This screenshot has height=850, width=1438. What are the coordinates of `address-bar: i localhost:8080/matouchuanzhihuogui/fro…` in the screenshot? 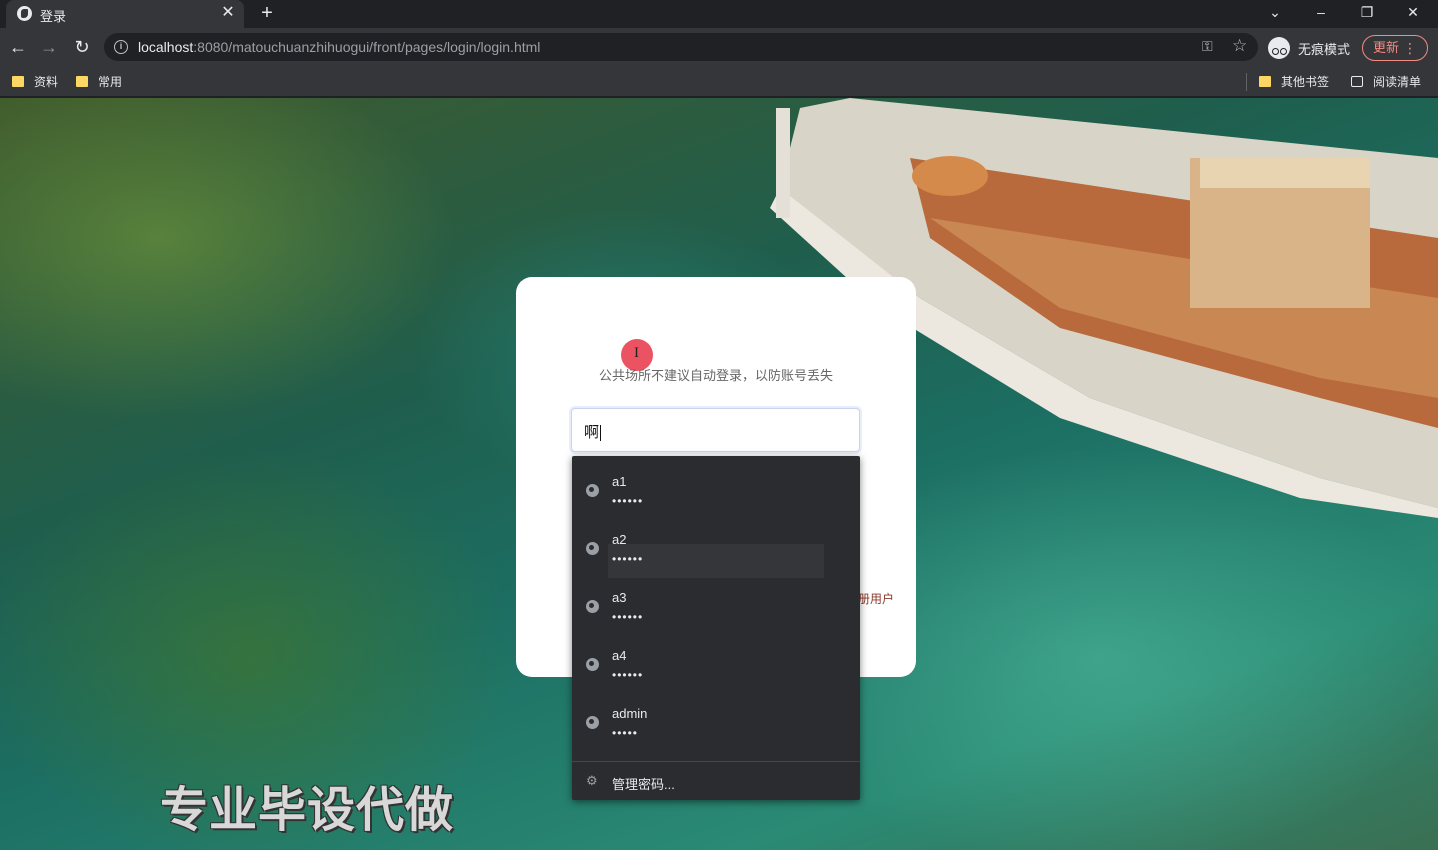 It's located at (681, 47).